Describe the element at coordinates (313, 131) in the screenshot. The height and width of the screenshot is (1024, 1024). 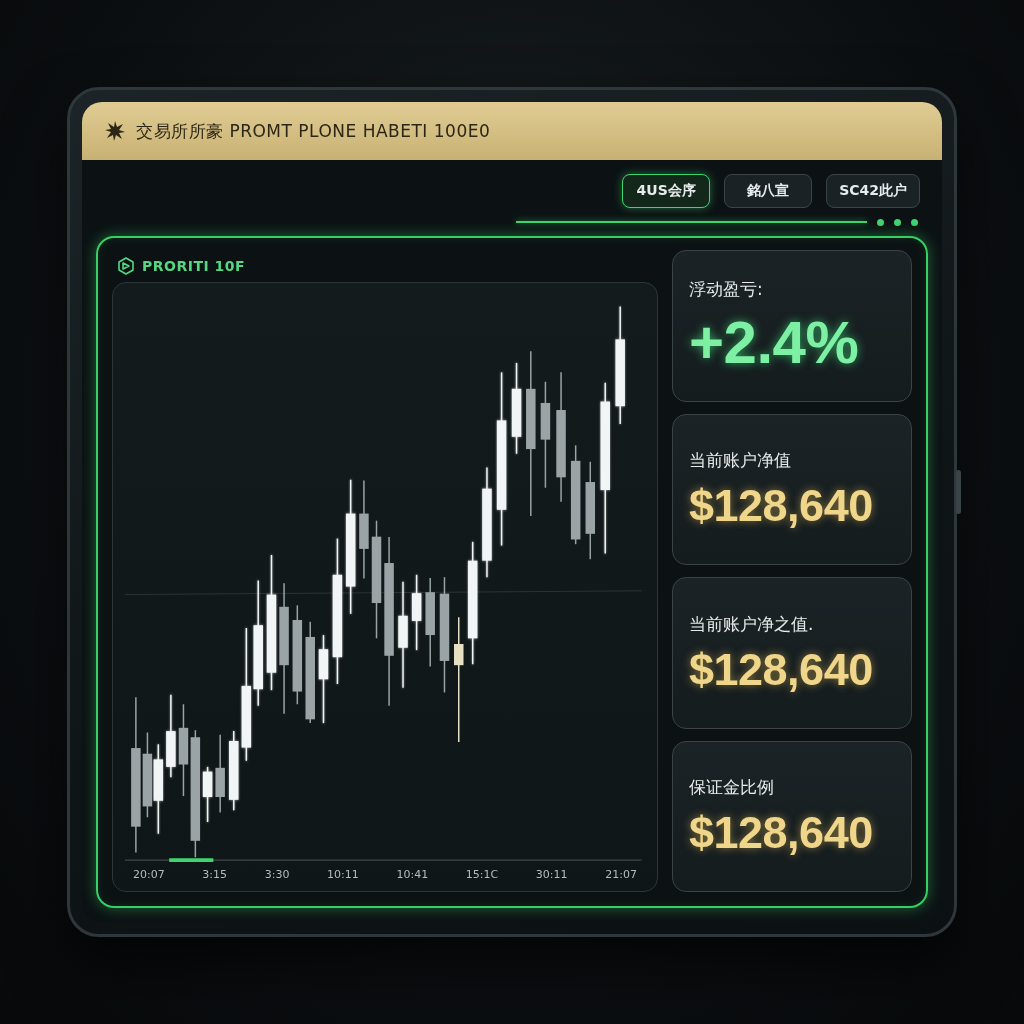
I see `app-title: 交易所所豪 PROMT PLONE HABETI 100E0` at that location.